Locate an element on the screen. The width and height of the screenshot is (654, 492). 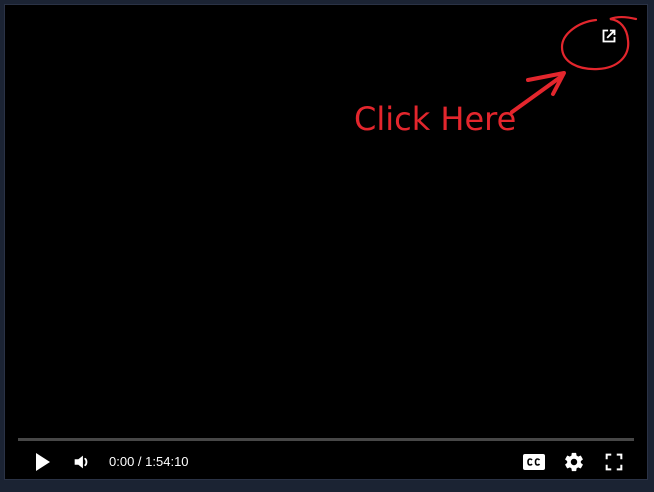
open-external-icon is located at coordinates (609, 36).